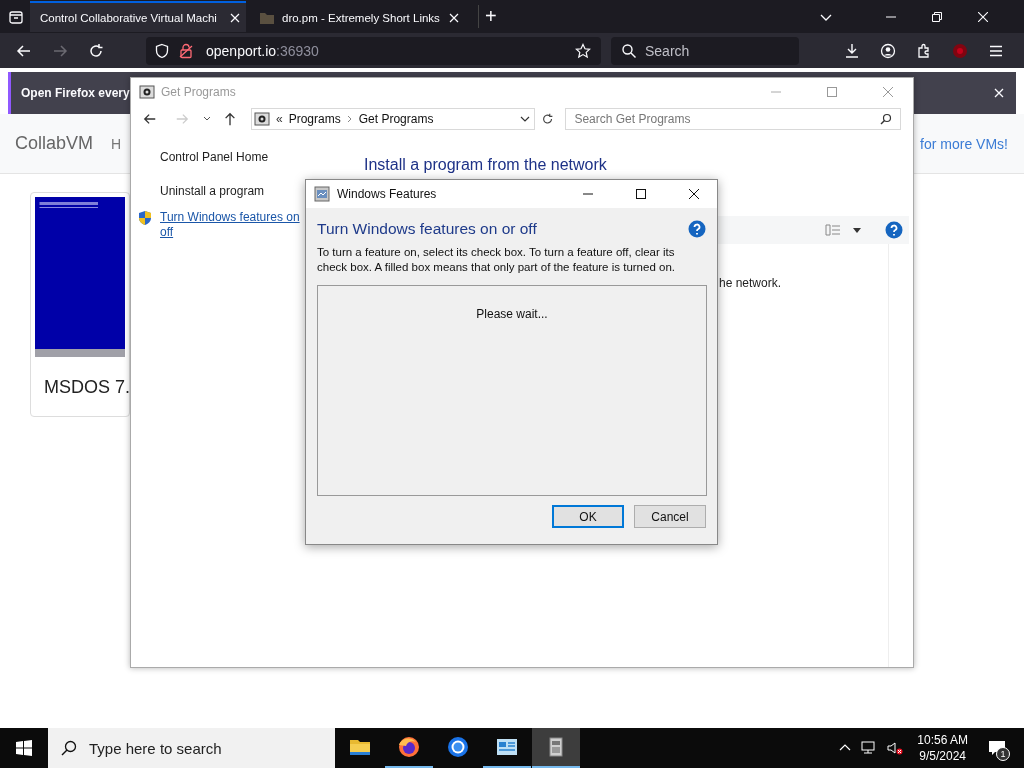  Describe the element at coordinates (852, 50) in the screenshot. I see `download-icon` at that location.